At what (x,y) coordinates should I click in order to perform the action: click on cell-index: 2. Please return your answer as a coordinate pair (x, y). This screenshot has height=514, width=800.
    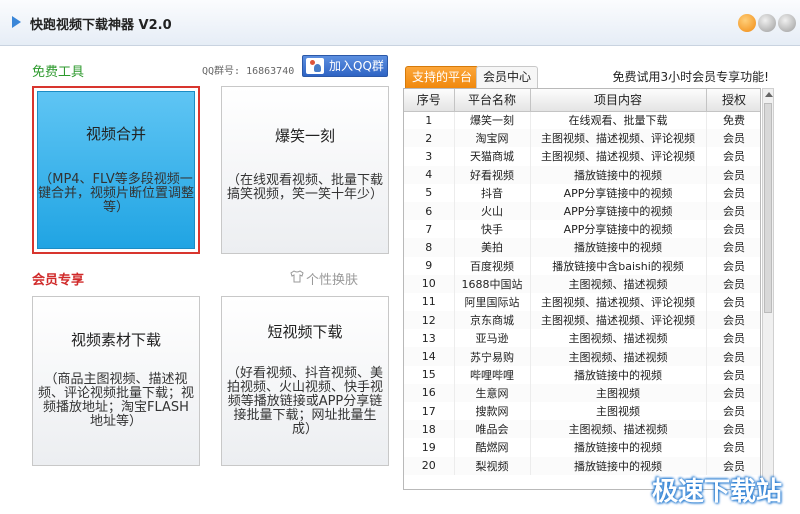
    Looking at the image, I should click on (429, 138).